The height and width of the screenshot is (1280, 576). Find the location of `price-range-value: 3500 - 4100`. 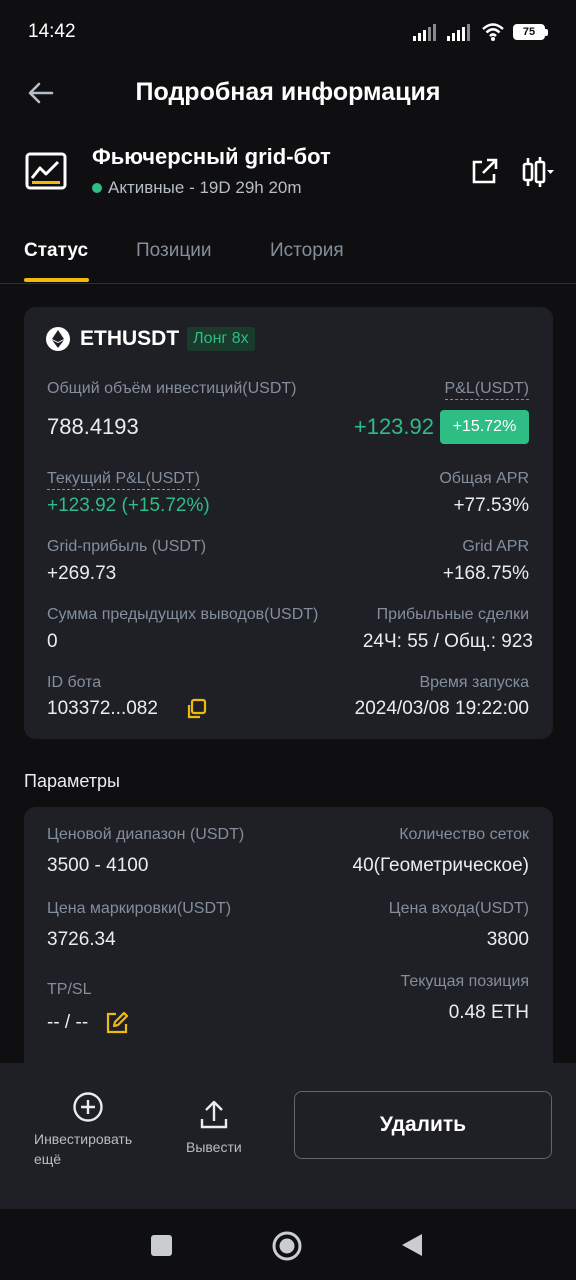

price-range-value: 3500 - 4100 is located at coordinates (98, 865).